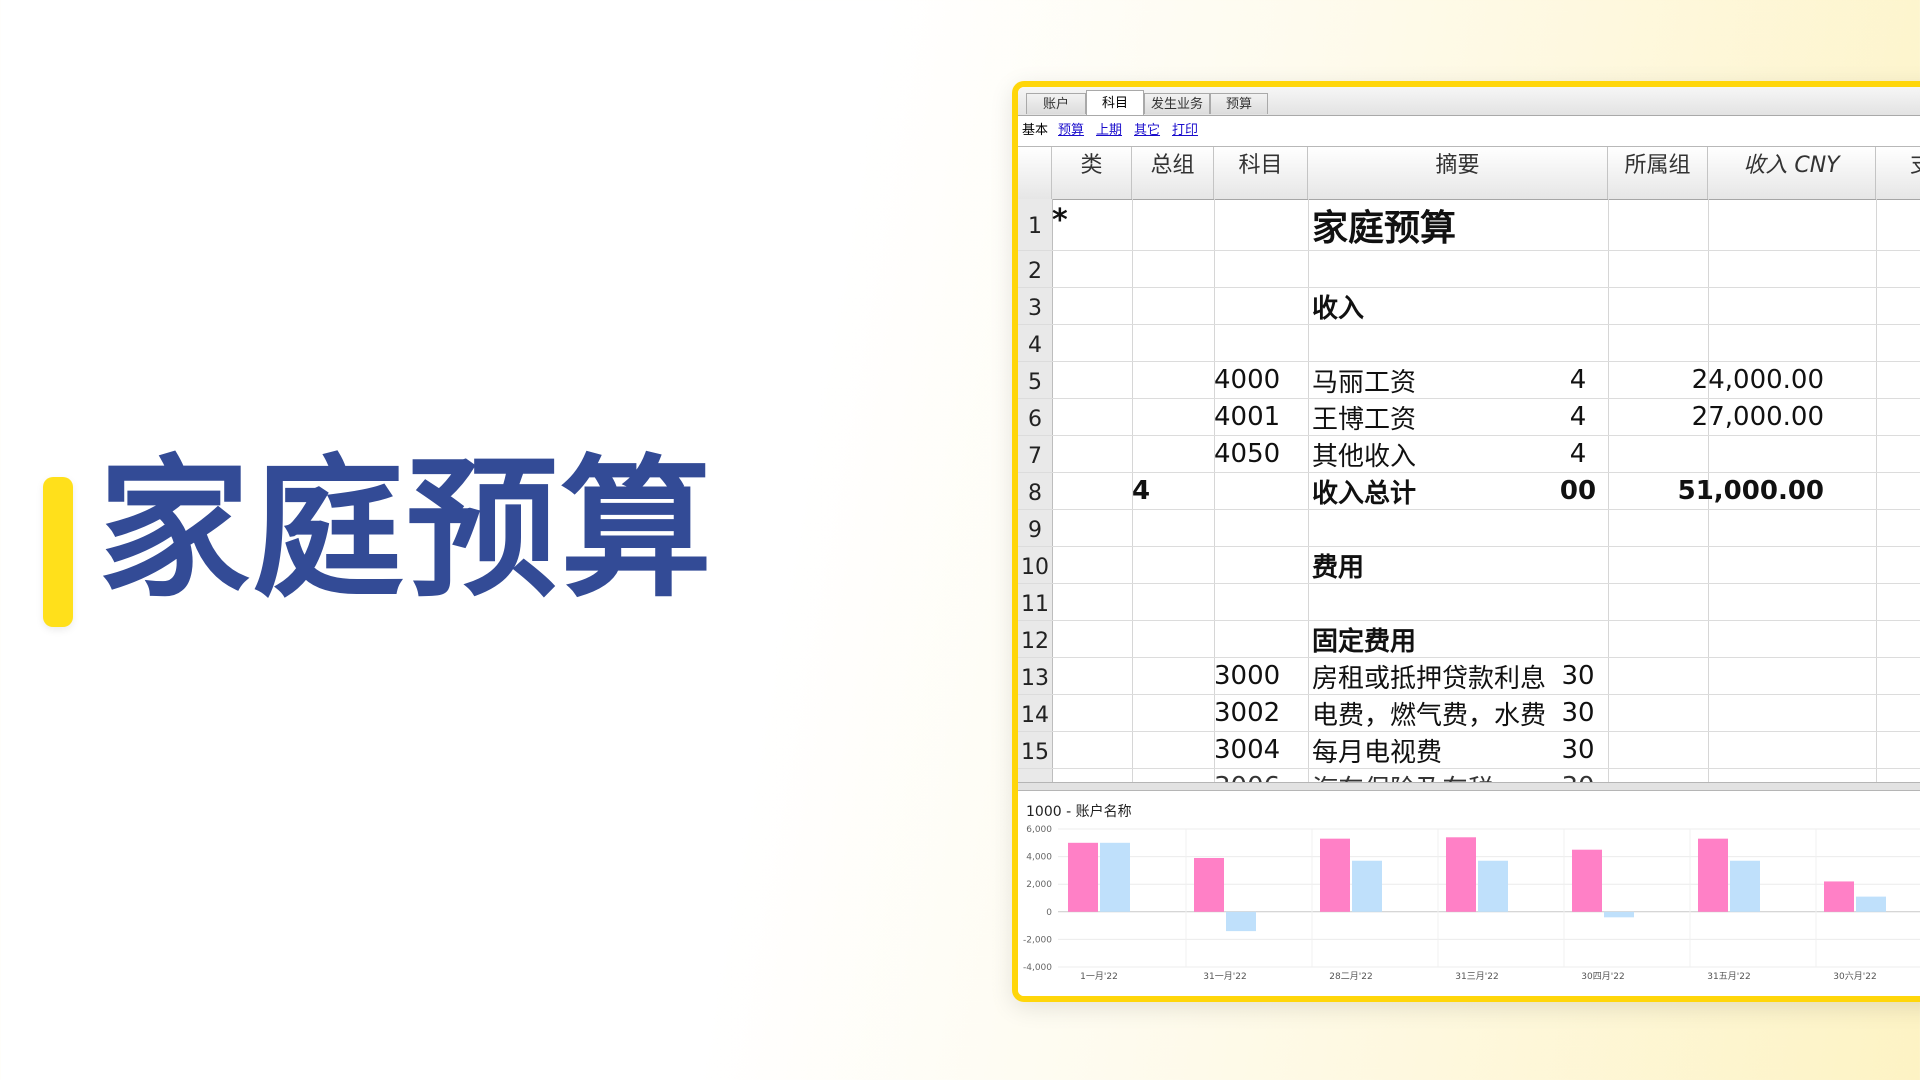  I want to click on cell-description: 收入, so click(1462, 306).